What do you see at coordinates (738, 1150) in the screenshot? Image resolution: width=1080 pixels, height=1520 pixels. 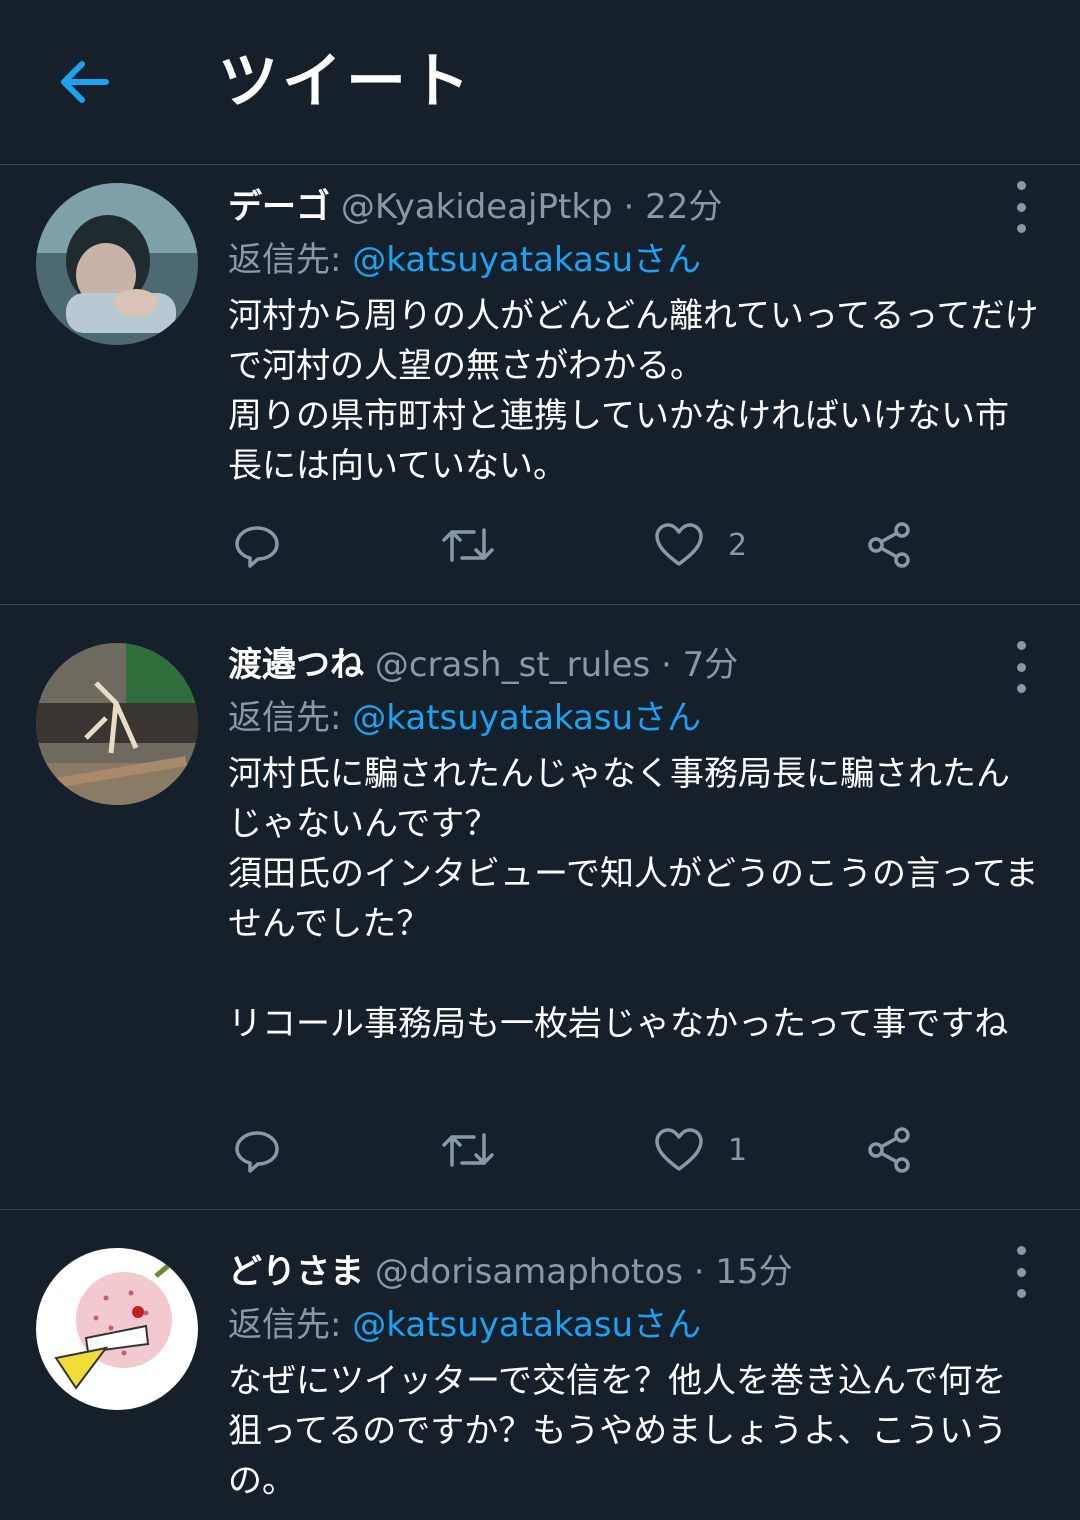 I see `like-count: 1` at bounding box center [738, 1150].